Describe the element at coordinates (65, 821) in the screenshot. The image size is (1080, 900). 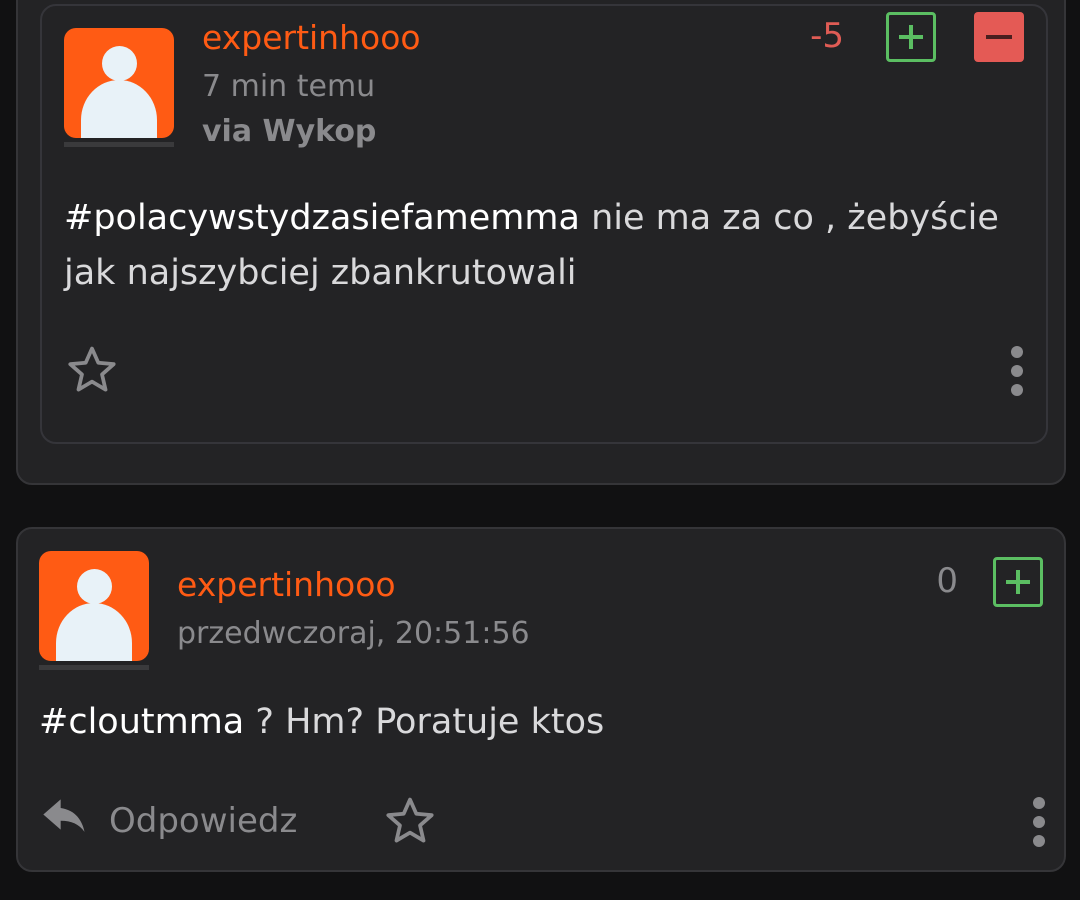
I see `reply-icon` at that location.